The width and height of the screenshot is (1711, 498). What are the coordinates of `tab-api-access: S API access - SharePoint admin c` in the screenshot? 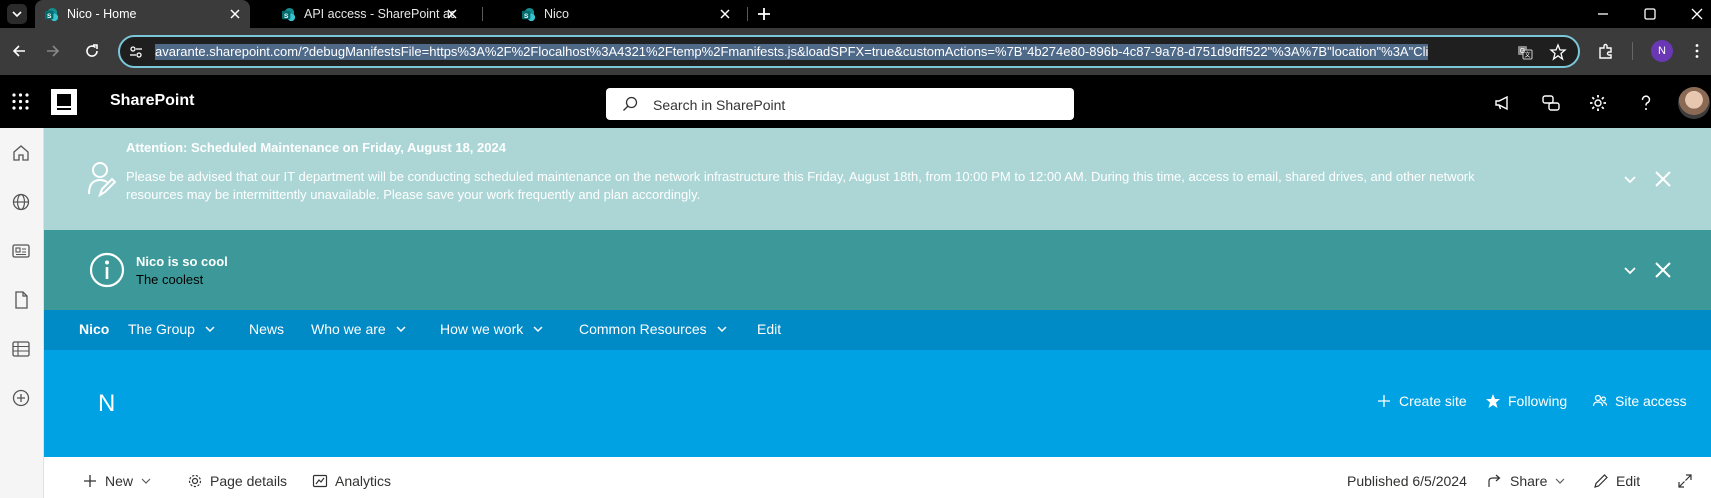 It's located at (369, 14).